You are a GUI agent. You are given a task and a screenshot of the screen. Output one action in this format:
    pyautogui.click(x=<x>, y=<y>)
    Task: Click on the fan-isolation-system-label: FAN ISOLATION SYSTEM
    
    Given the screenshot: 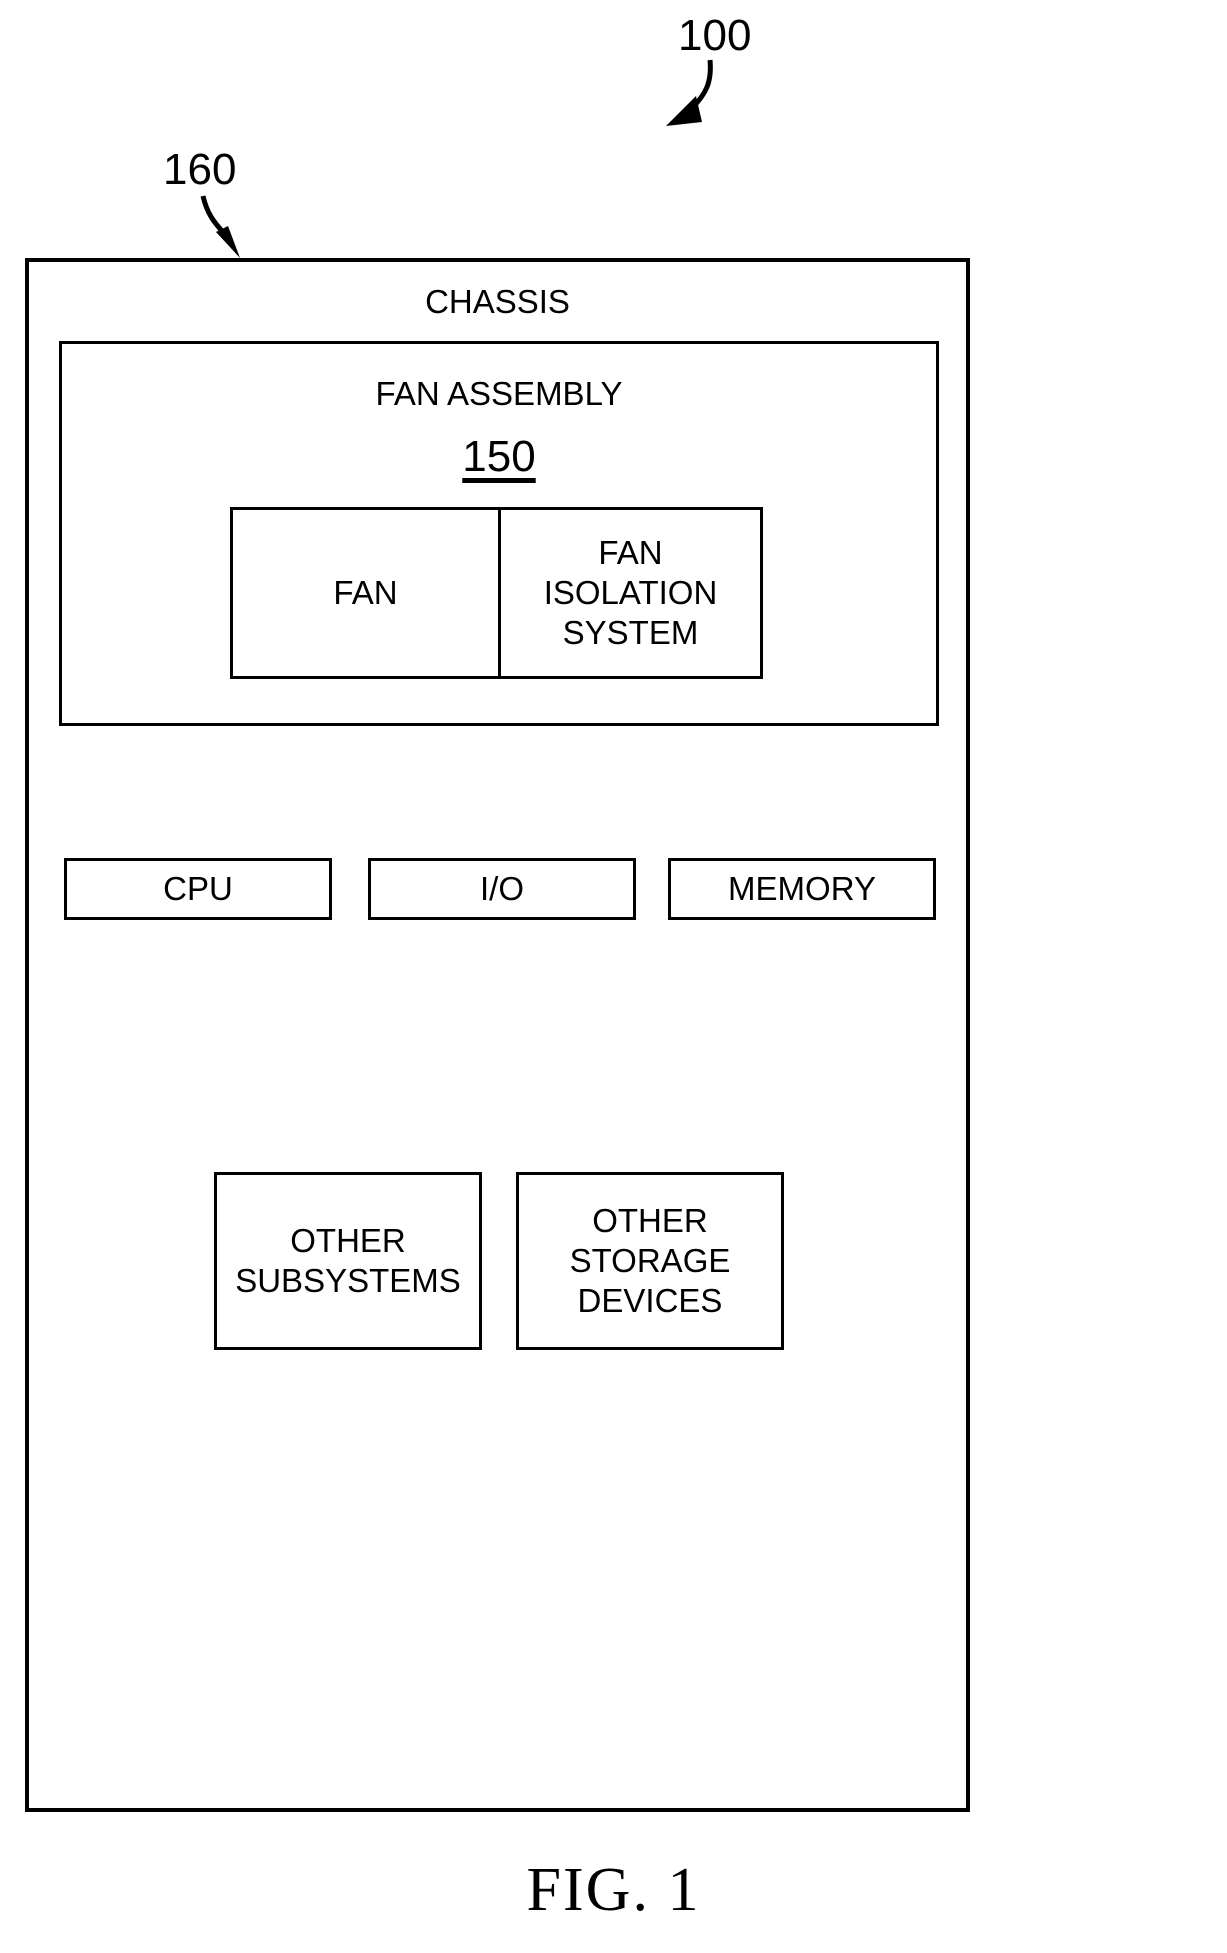 What is the action you would take?
    pyautogui.click(x=630, y=592)
    